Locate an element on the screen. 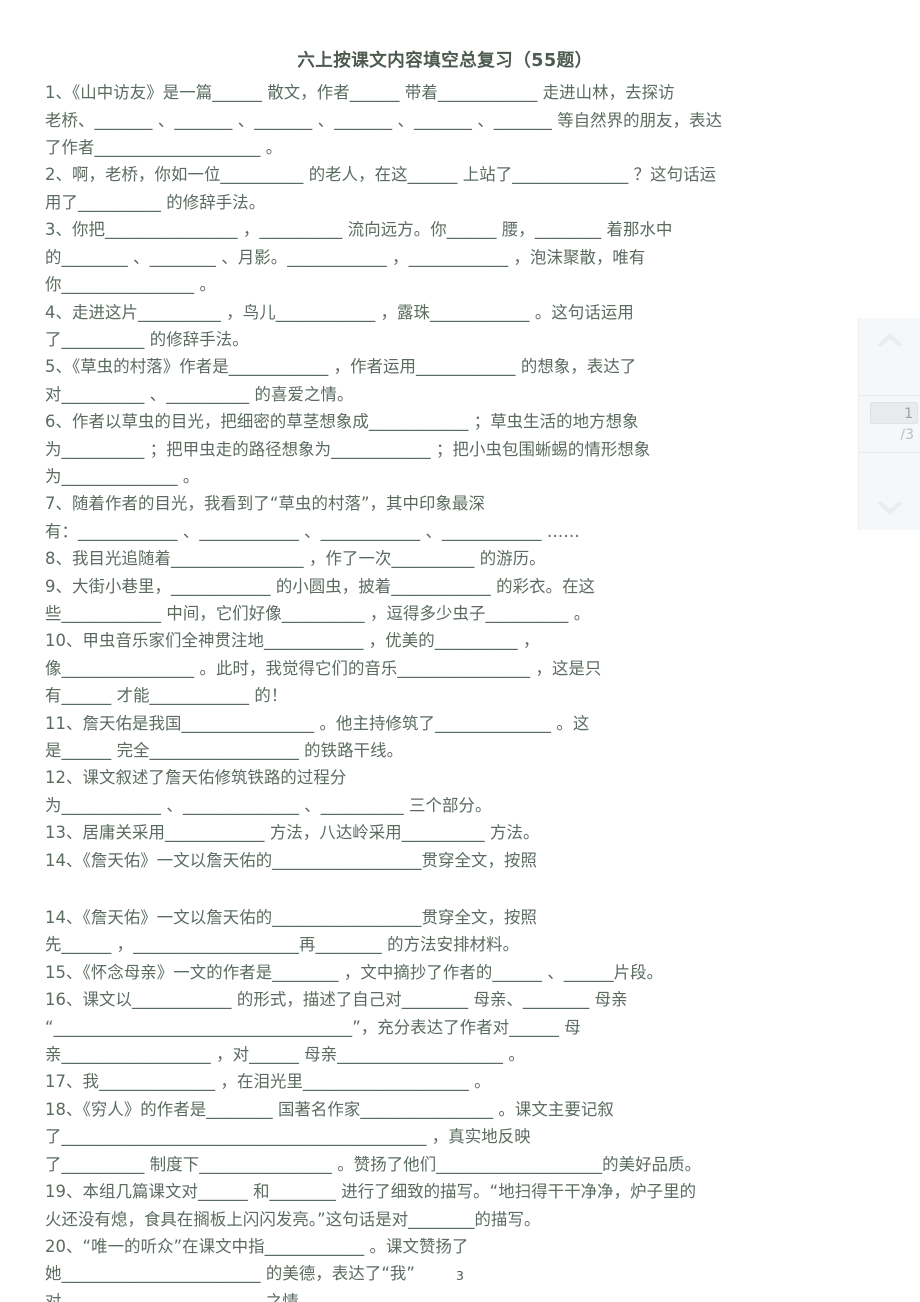 The height and width of the screenshot is (1302, 920). question-line: 了__________ 的修辞手法。 is located at coordinates (147, 339).